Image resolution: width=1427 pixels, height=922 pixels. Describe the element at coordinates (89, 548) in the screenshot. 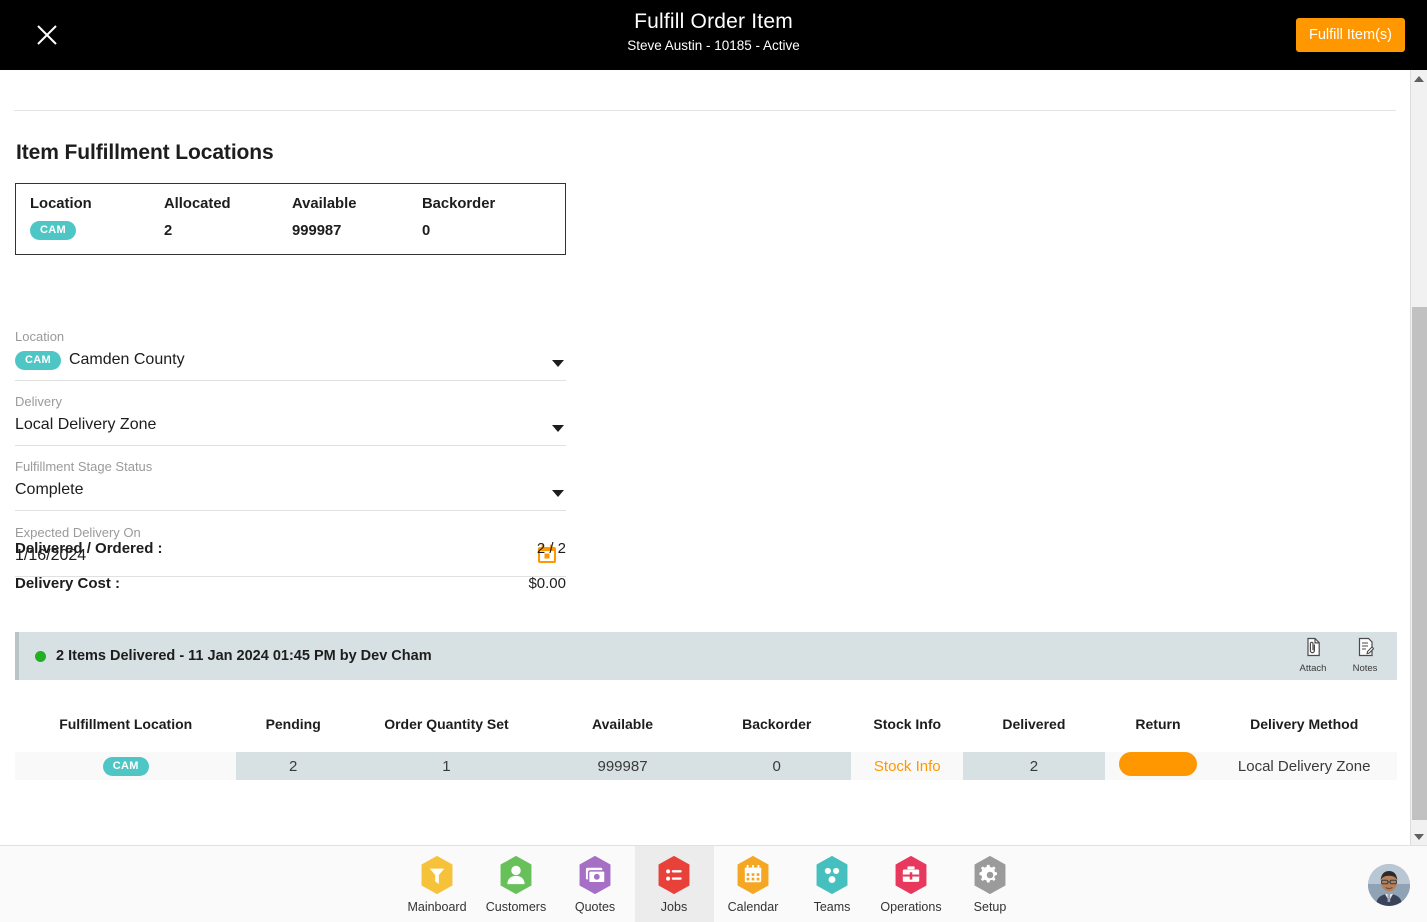

I see `total-delivered-ordered-label: Delivered / Ordered :` at that location.